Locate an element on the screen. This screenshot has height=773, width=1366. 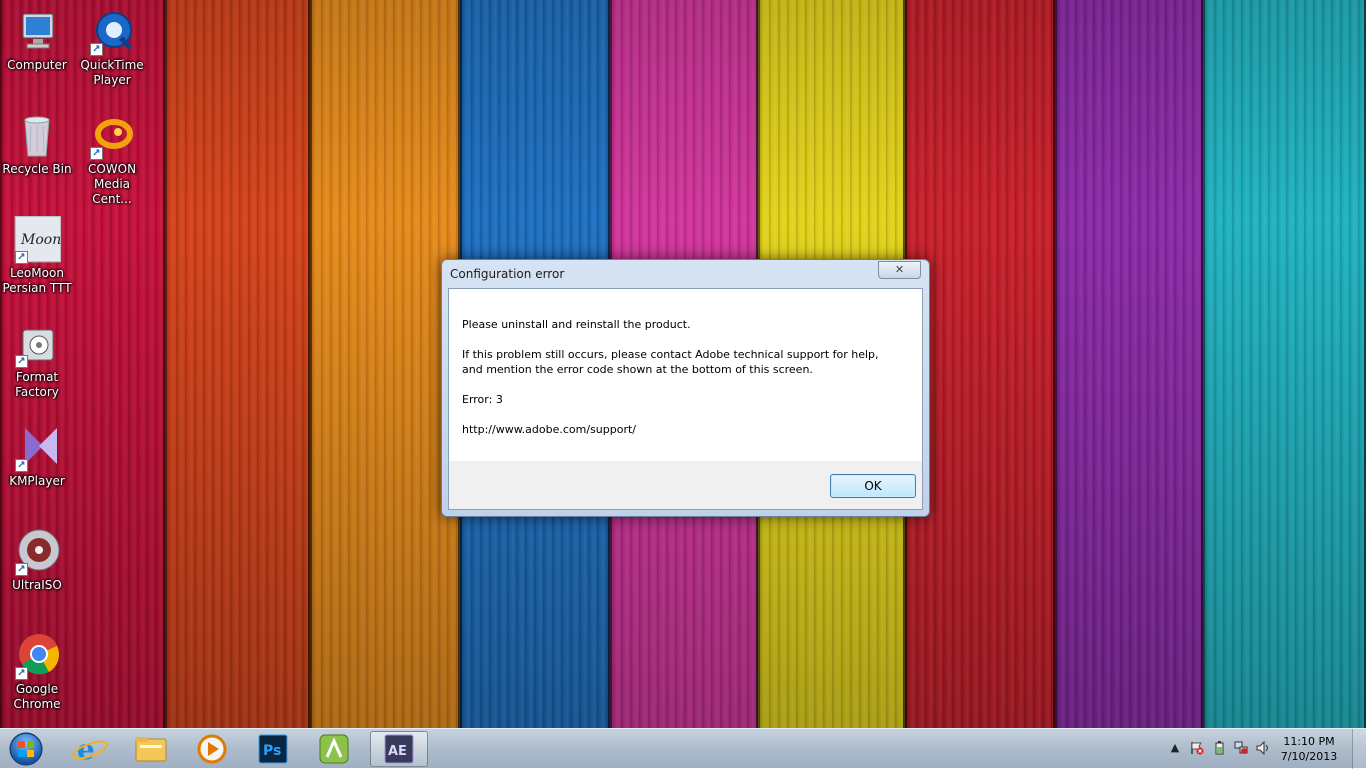
quicktime-icon: ↗ is located at coordinates (112, 32).